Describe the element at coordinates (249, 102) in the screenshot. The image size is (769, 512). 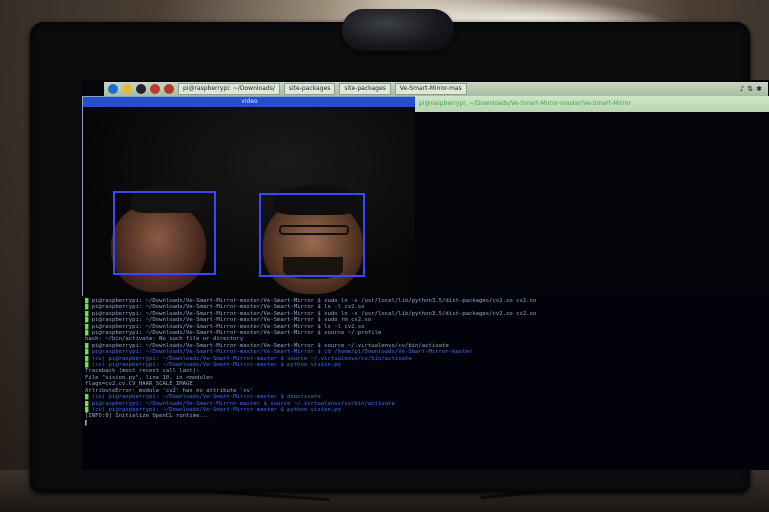
I see `camera-window-title: video` at that location.